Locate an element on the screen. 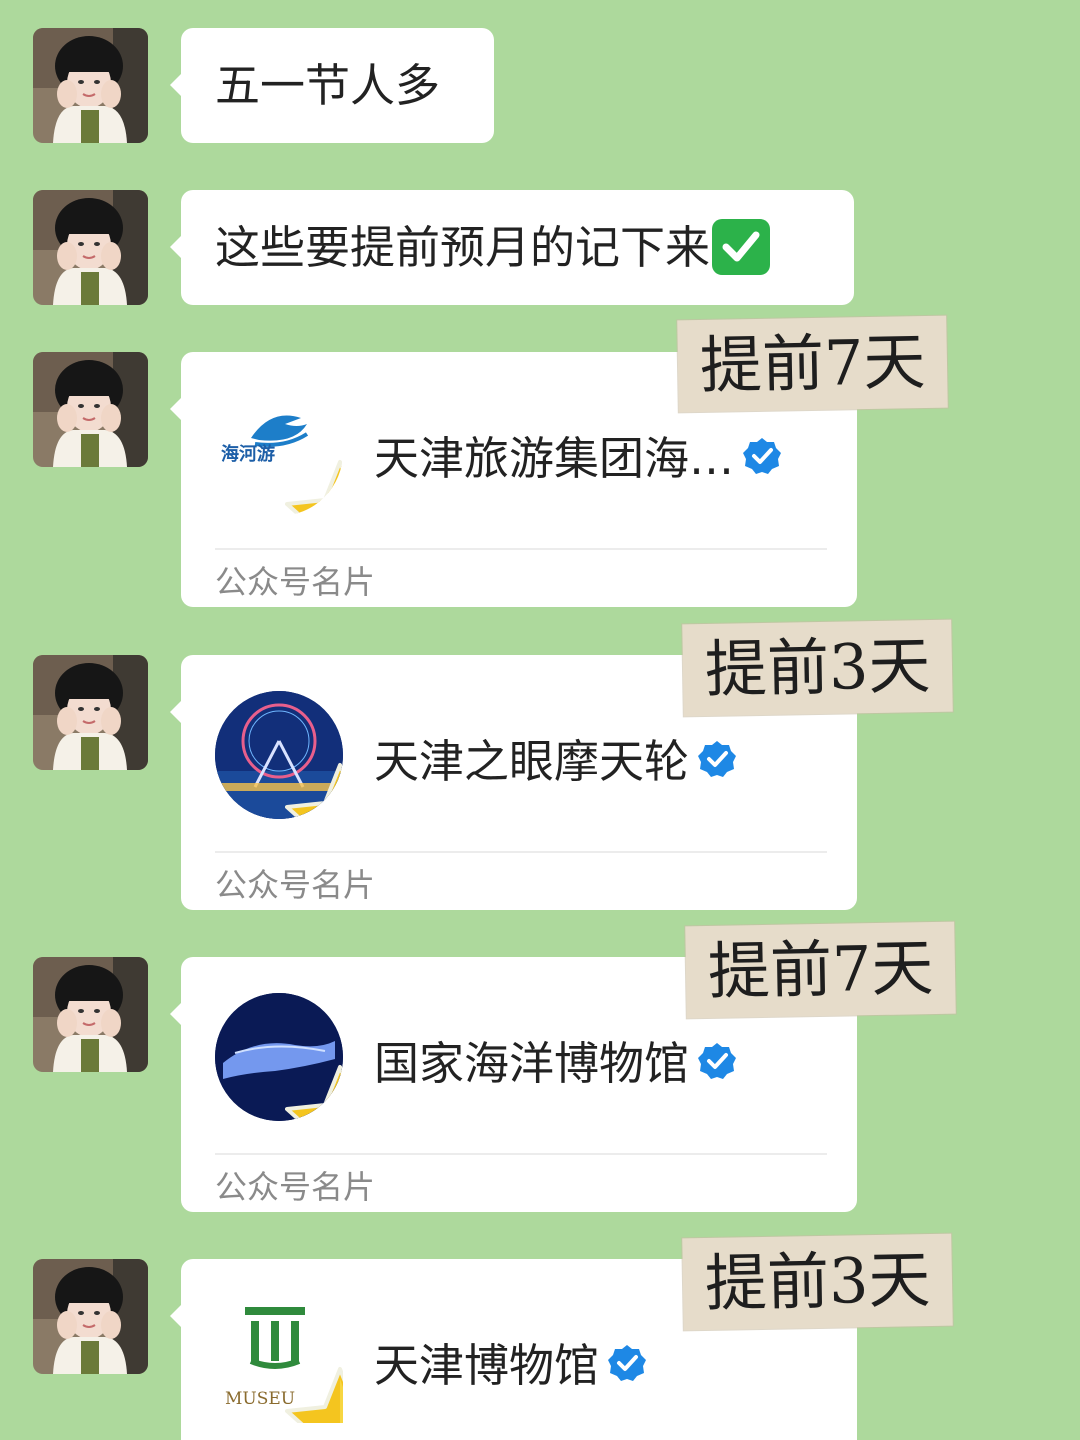  check-mark-emoji-icon is located at coordinates (741, 247).